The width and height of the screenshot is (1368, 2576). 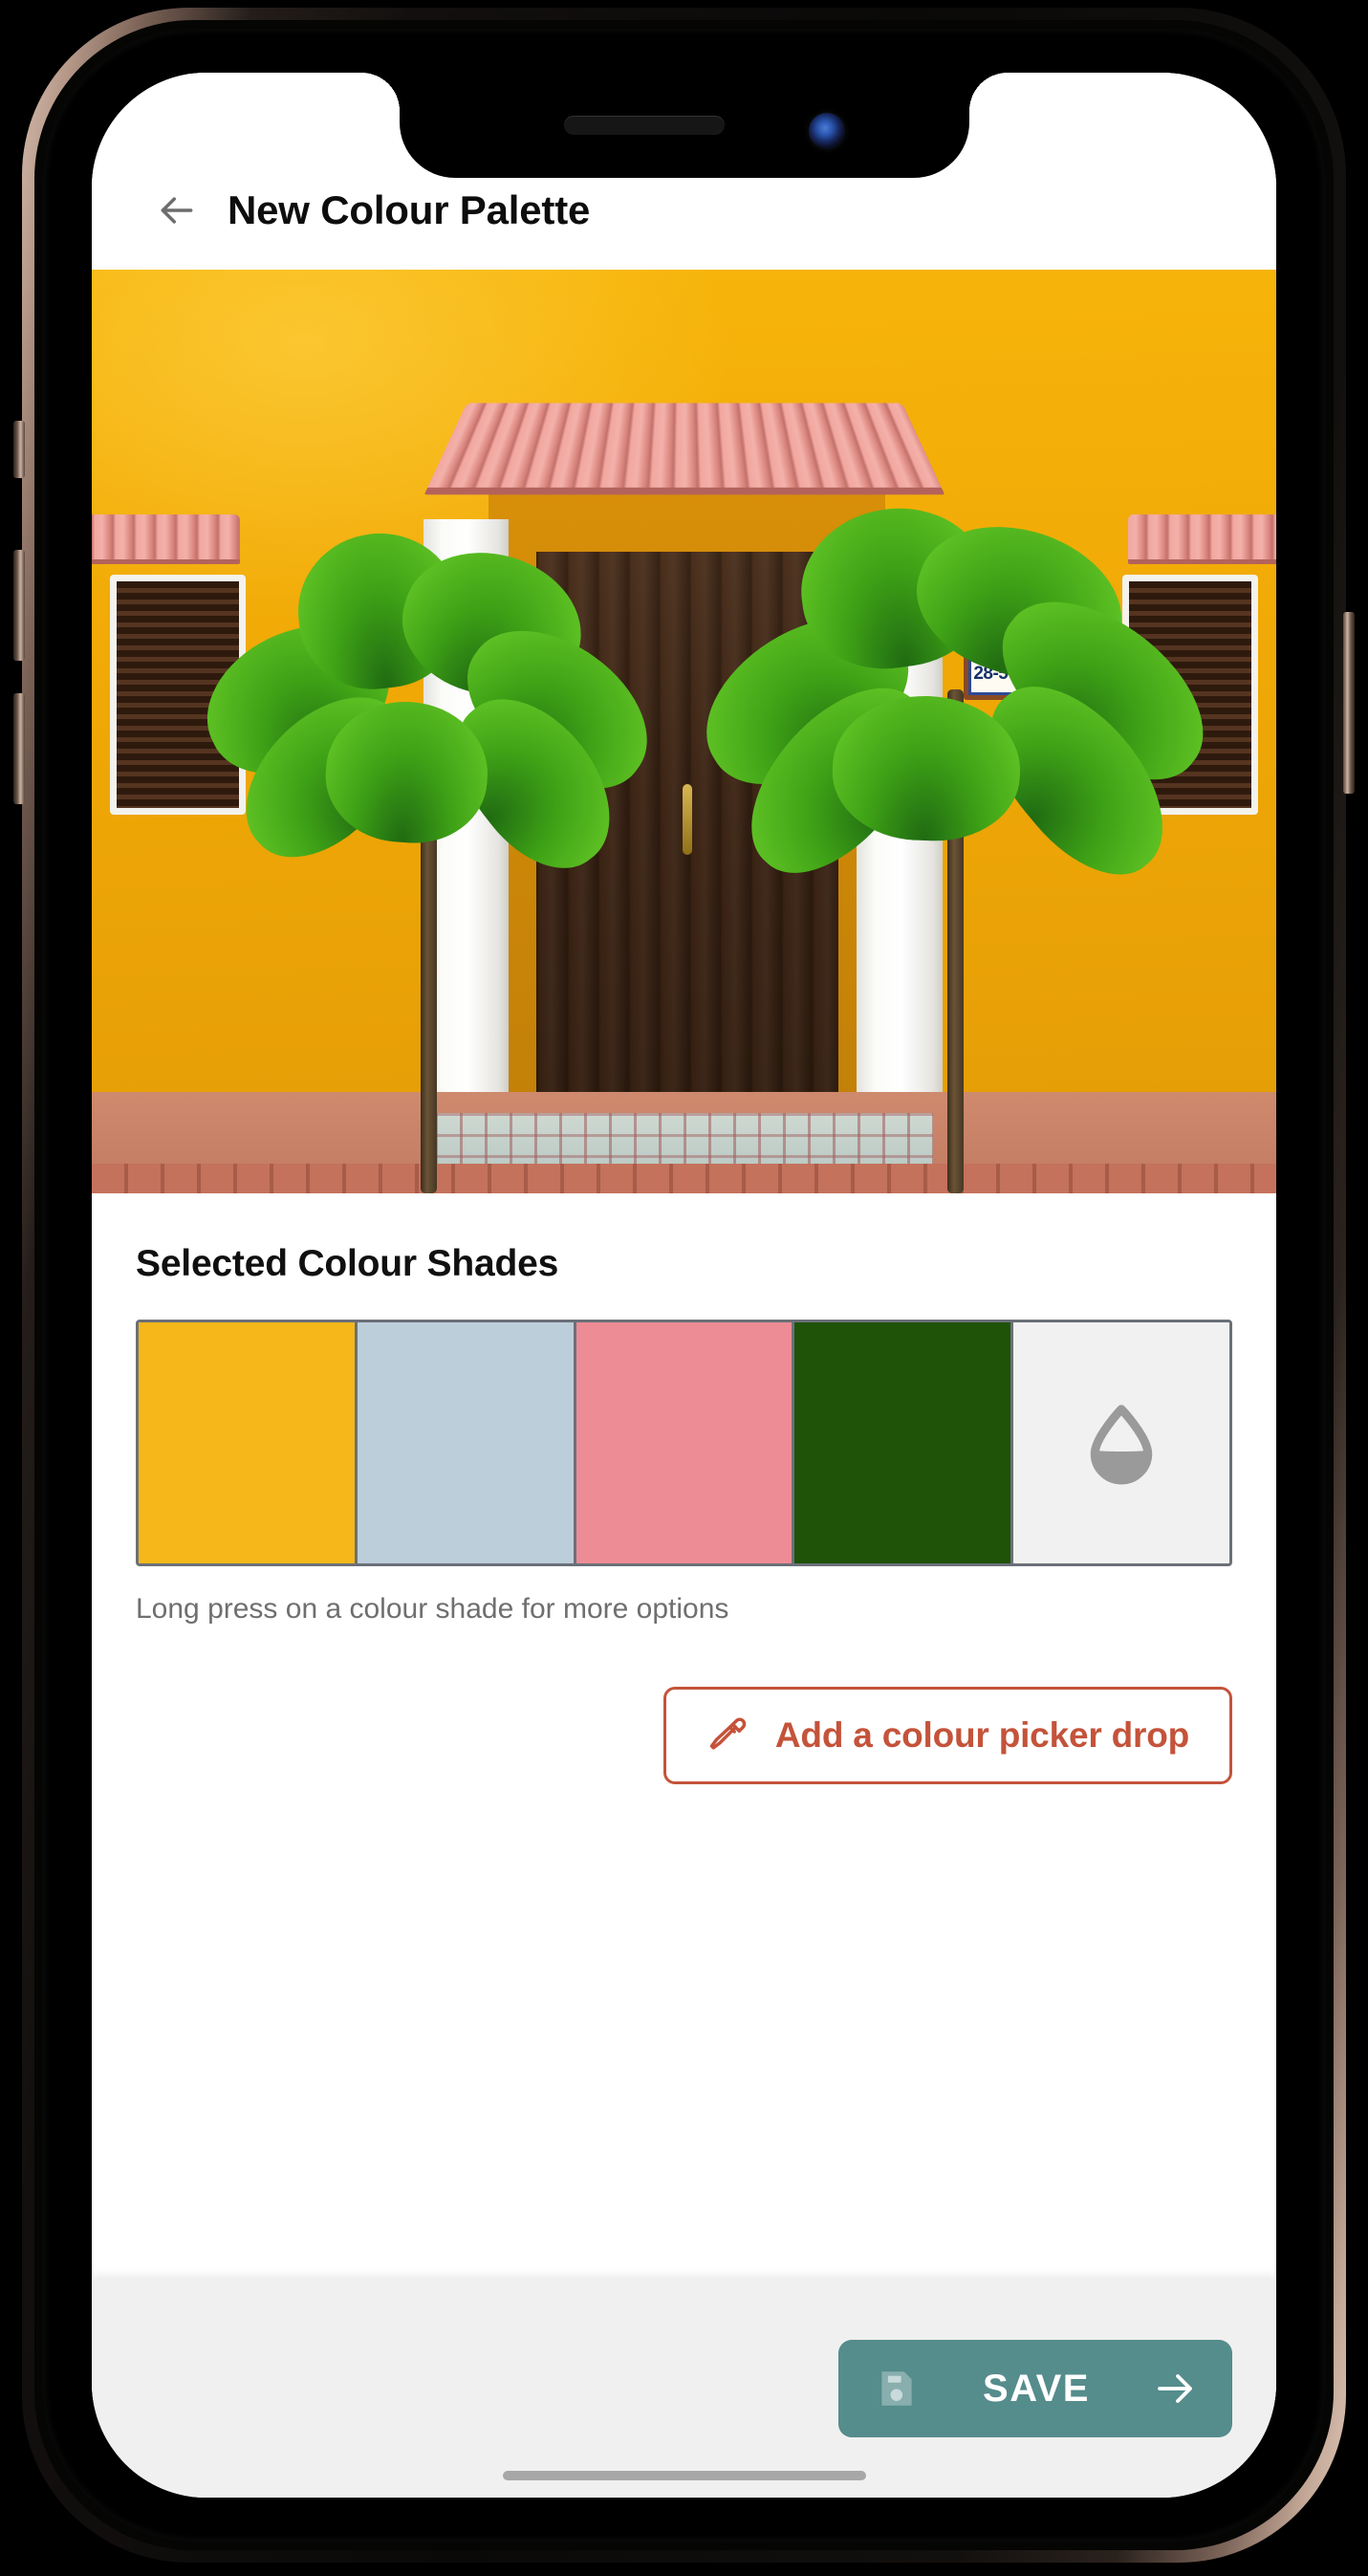 What do you see at coordinates (19, 449) in the screenshot?
I see `mute-switch` at bounding box center [19, 449].